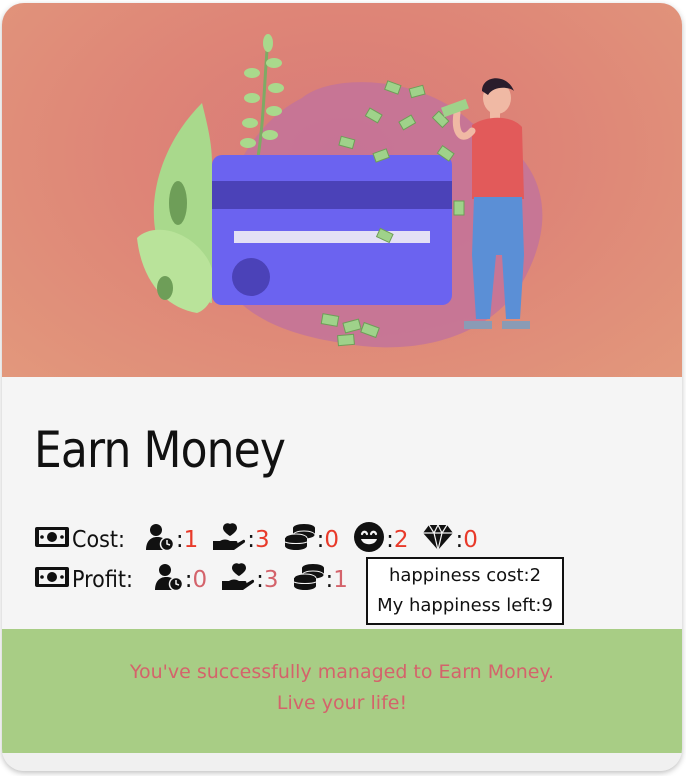 Image resolution: width=686 pixels, height=776 pixels. I want to click on card-title: Earn Money, so click(160, 450).